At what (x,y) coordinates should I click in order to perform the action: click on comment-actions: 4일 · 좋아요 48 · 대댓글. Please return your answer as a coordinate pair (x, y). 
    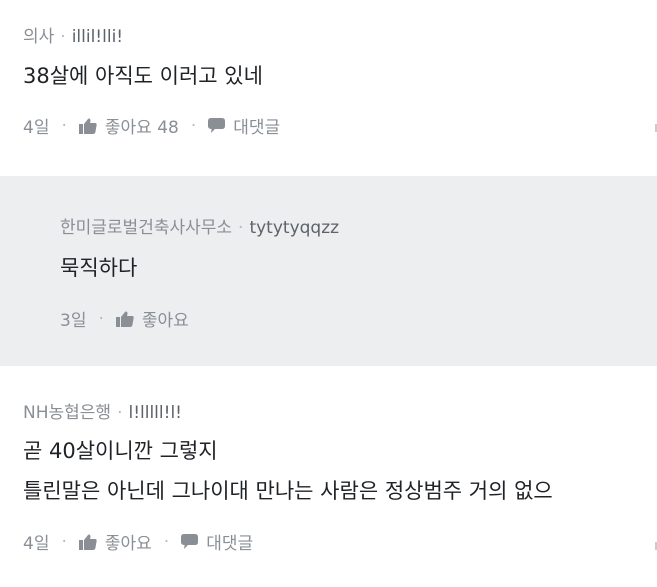
    Looking at the image, I should click on (151, 126).